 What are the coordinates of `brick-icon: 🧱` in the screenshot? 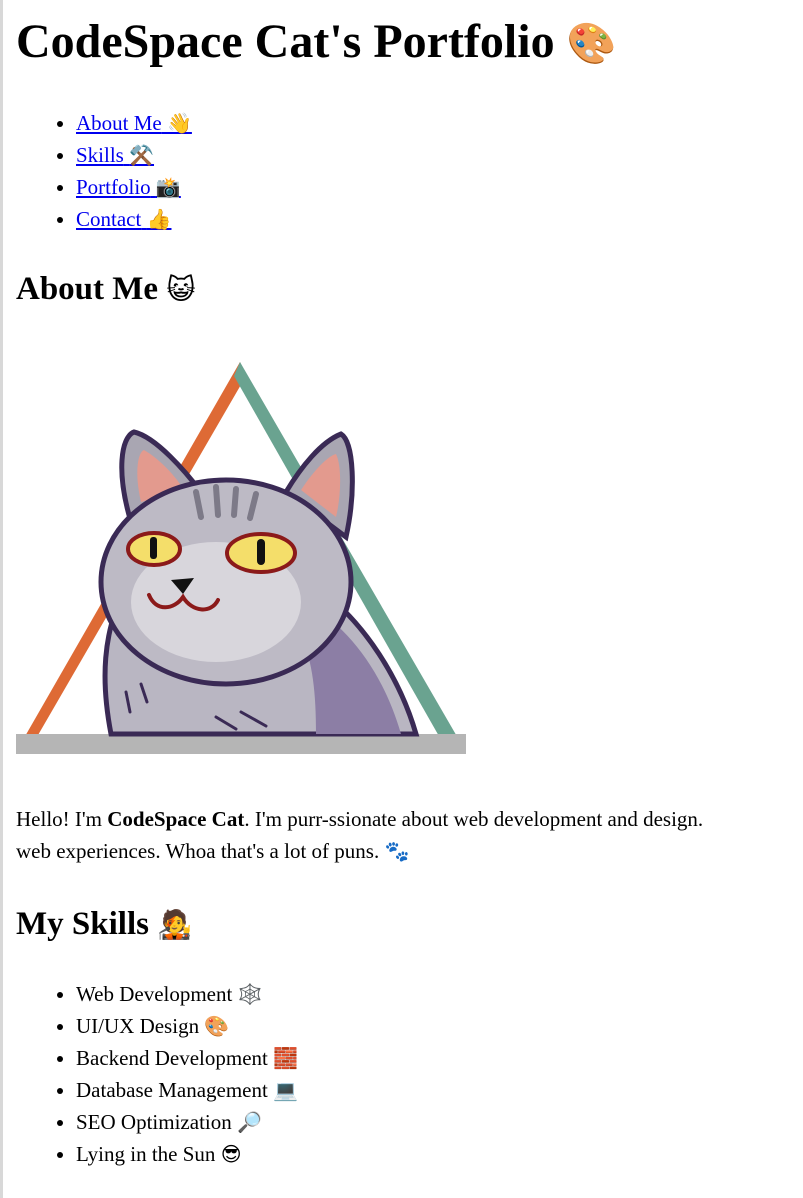 It's located at (286, 1058).